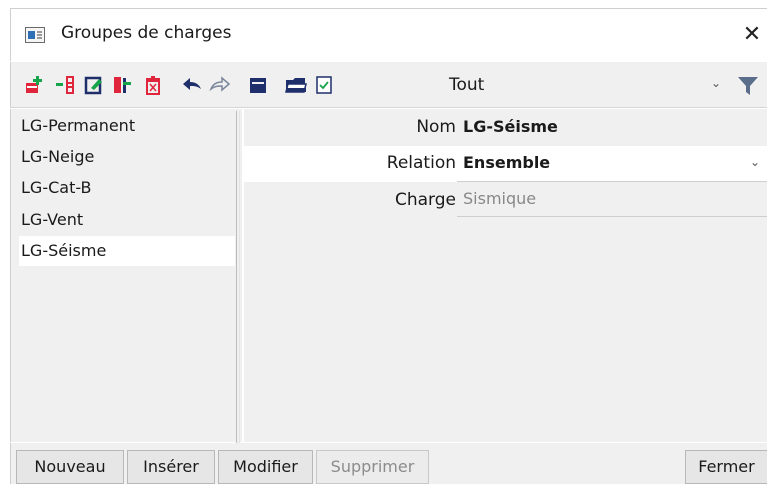 The image size is (767, 484). I want to click on filter-value: Tout, so click(467, 85).